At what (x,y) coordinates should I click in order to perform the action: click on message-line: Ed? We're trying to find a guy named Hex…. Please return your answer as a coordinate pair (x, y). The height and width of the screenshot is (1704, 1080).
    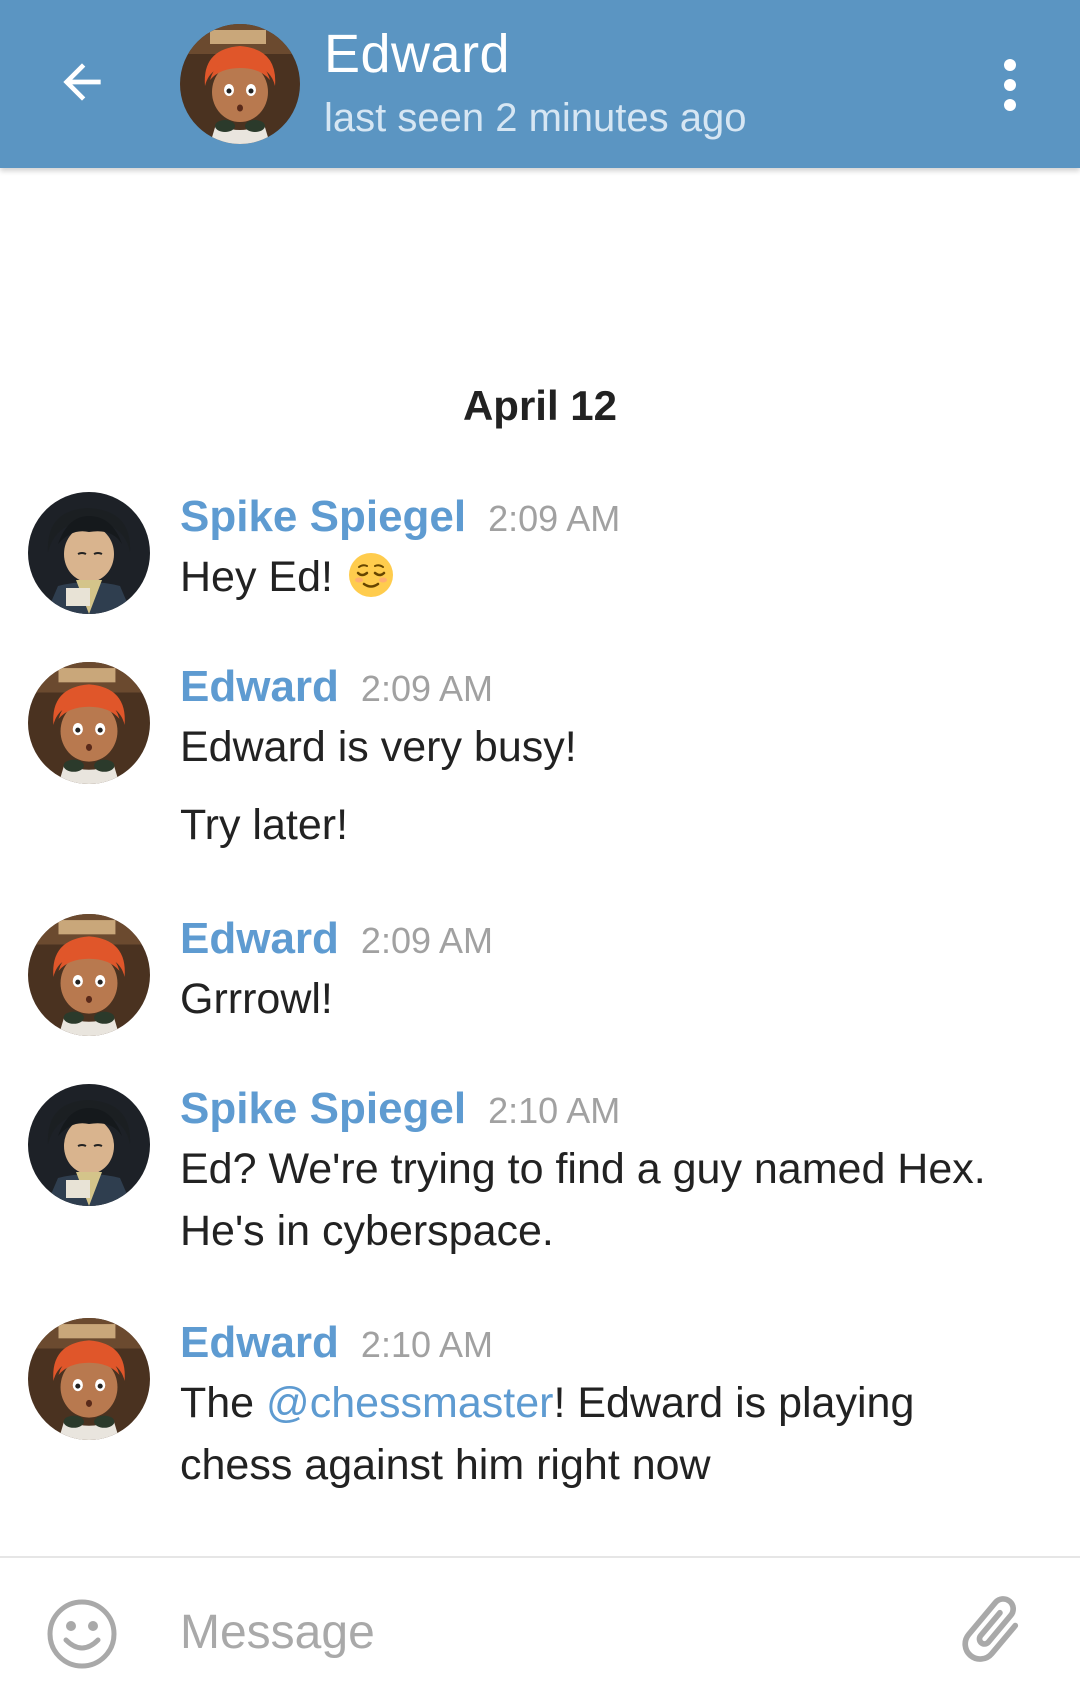
    Looking at the image, I should click on (583, 1169).